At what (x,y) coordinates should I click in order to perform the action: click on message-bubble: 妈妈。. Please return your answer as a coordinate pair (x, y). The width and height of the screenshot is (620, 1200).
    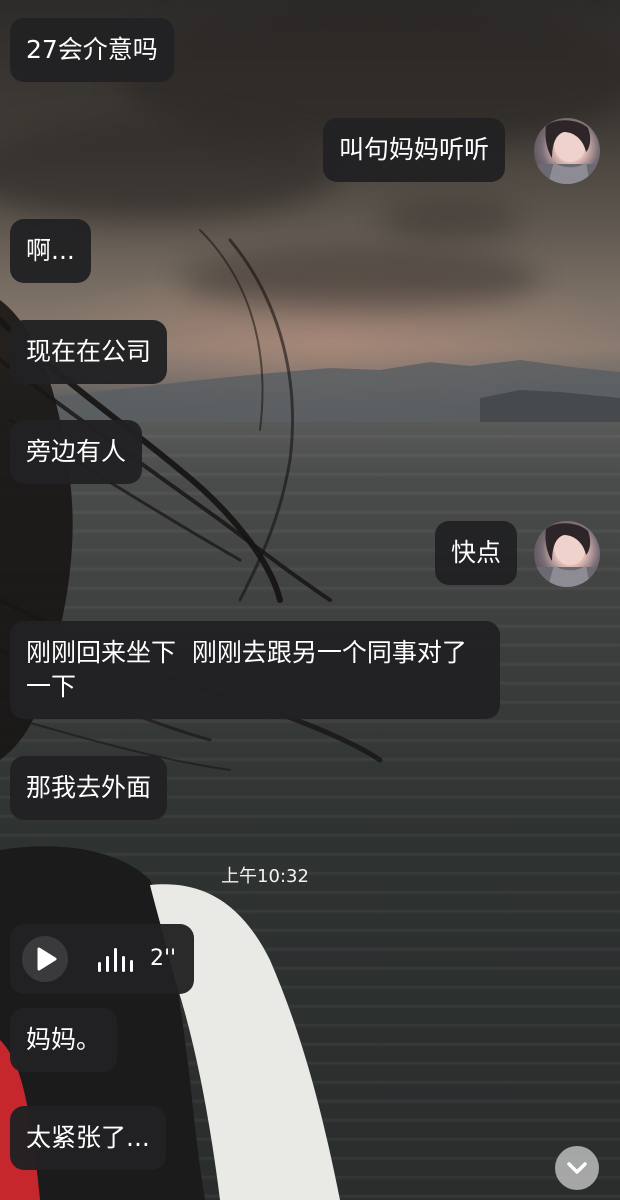
    Looking at the image, I should click on (64, 1040).